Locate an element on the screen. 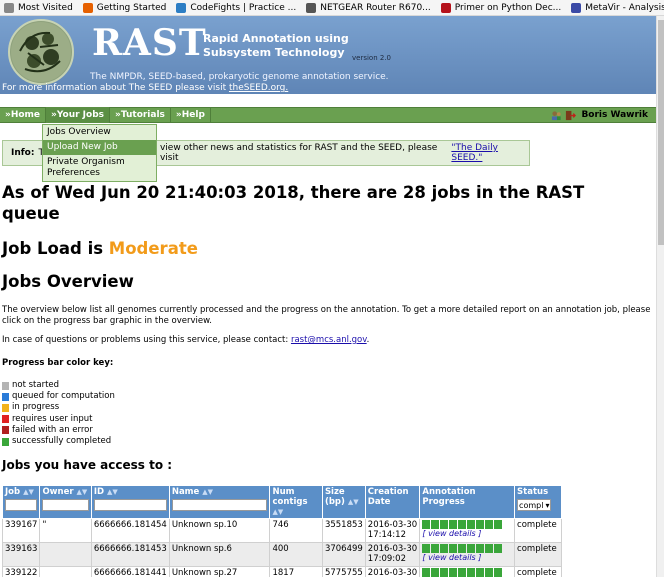  mv-icon is located at coordinates (576, 7).